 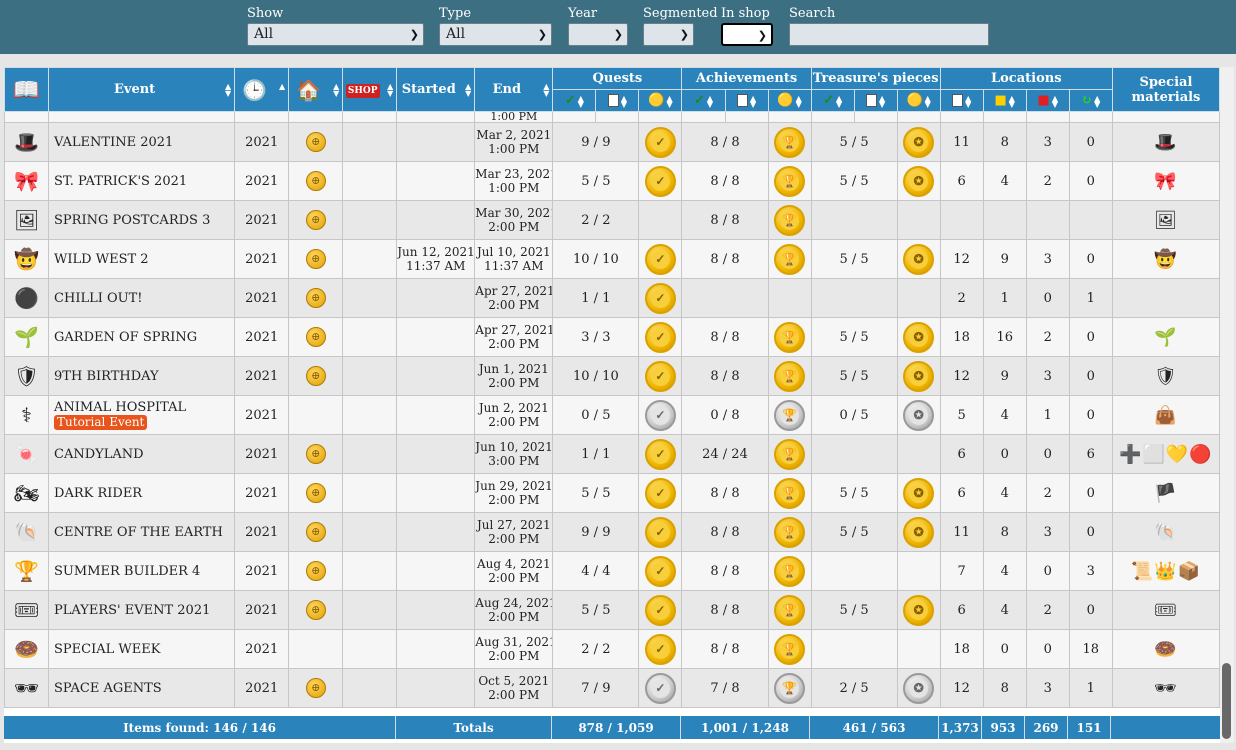 What do you see at coordinates (574, 100) in the screenshot?
I see `quests-done-sort: ✓ ▲ ▼` at bounding box center [574, 100].